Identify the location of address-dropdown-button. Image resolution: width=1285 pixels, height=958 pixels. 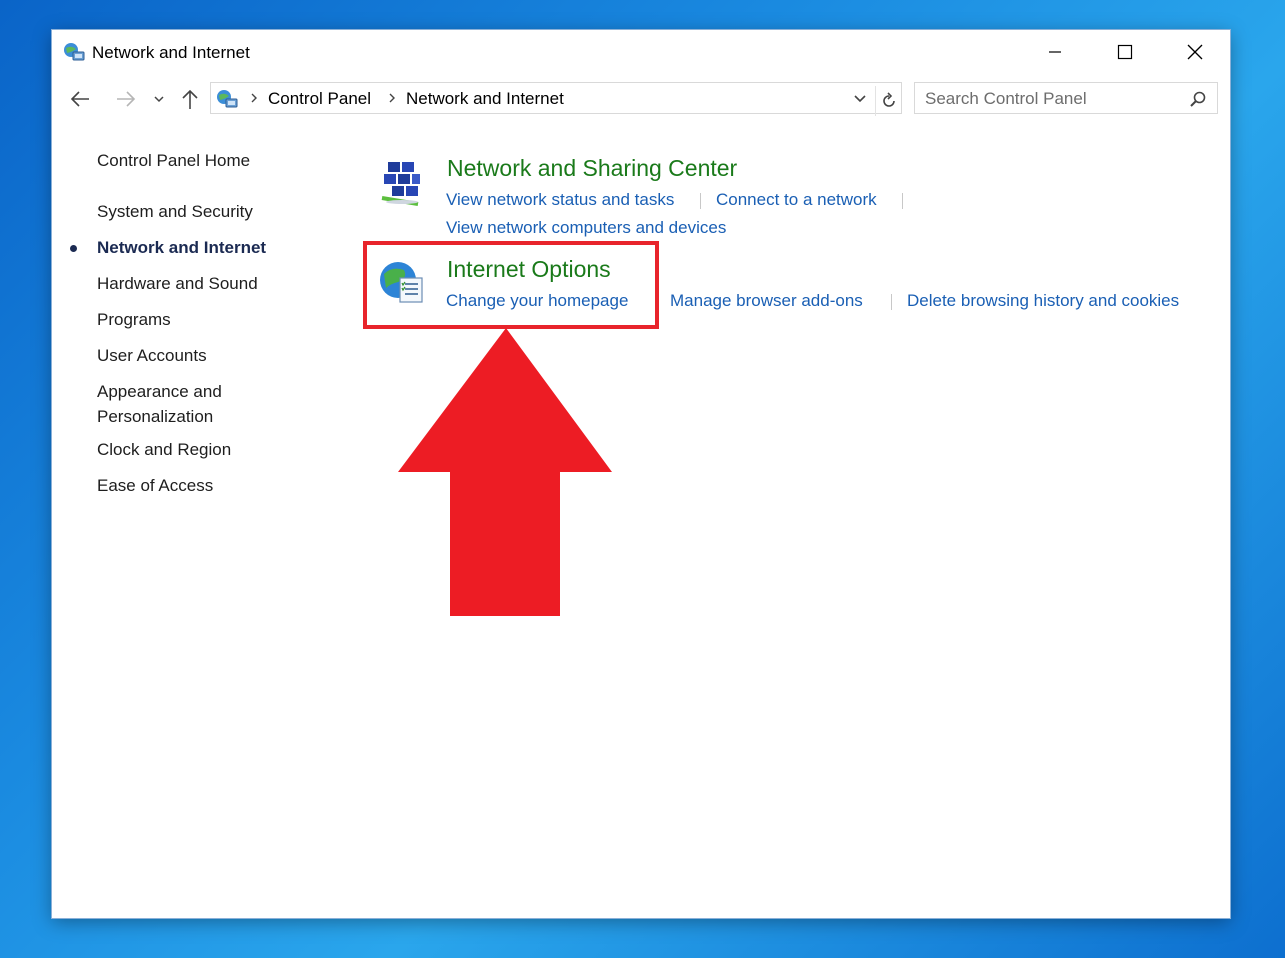
(860, 99).